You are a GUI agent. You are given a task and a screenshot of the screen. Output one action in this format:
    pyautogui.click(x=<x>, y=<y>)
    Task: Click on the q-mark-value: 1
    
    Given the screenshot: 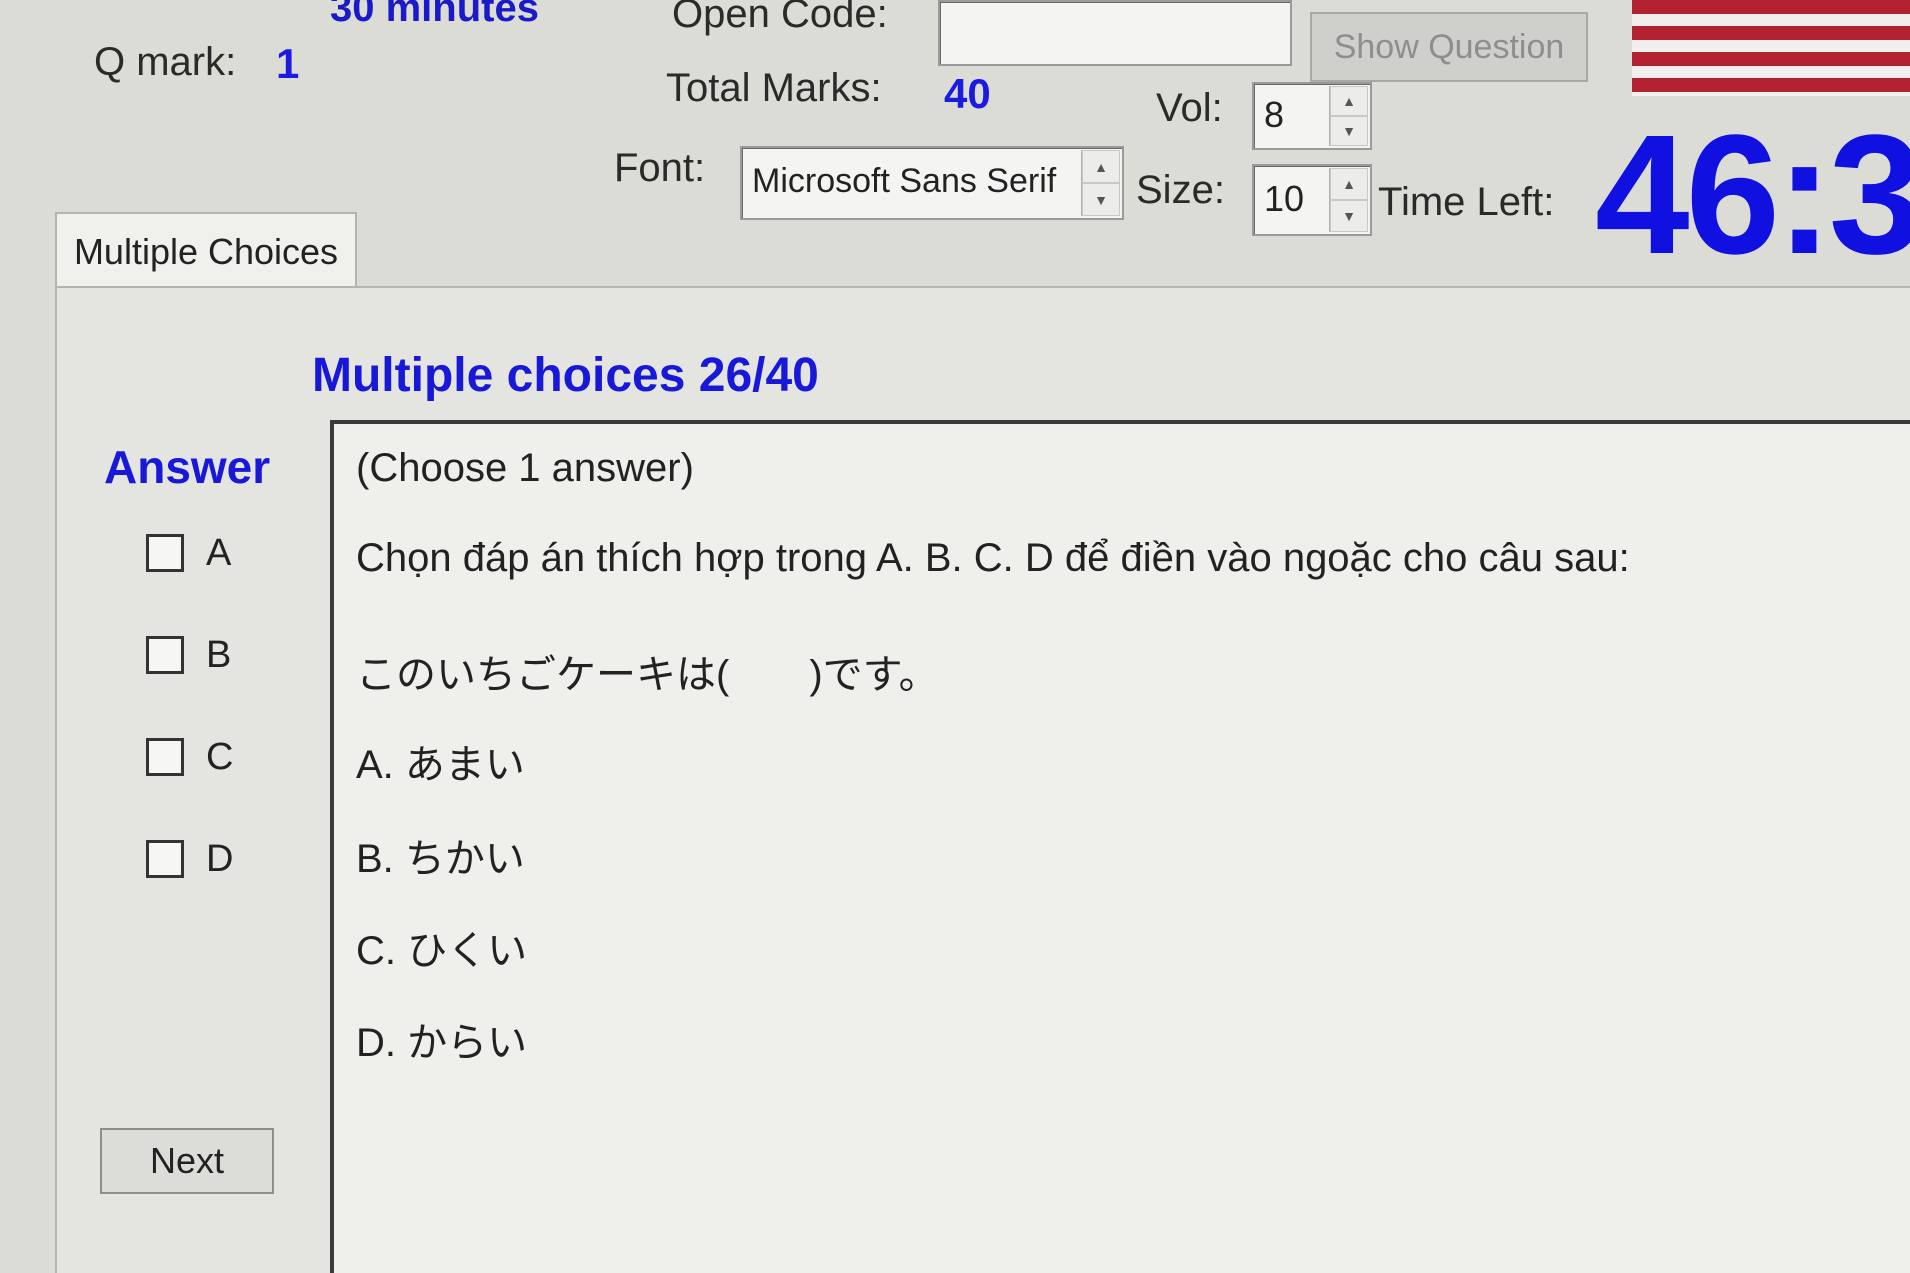 What is the action you would take?
    pyautogui.click(x=288, y=63)
    